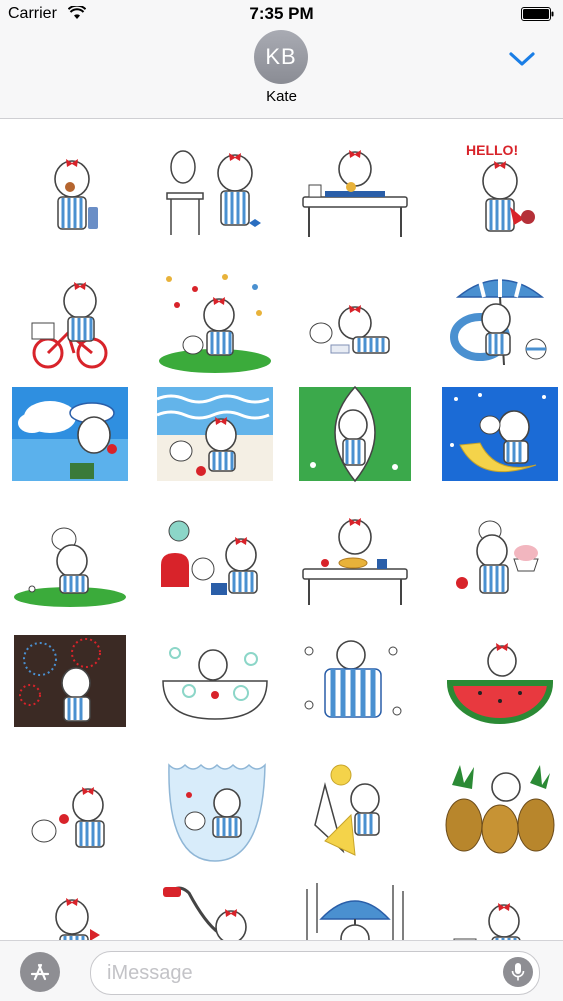 Image resolution: width=563 pixels, height=1001 pixels. What do you see at coordinates (355, 810) in the screenshot?
I see `sticker-girl-ice-cream-cone` at bounding box center [355, 810].